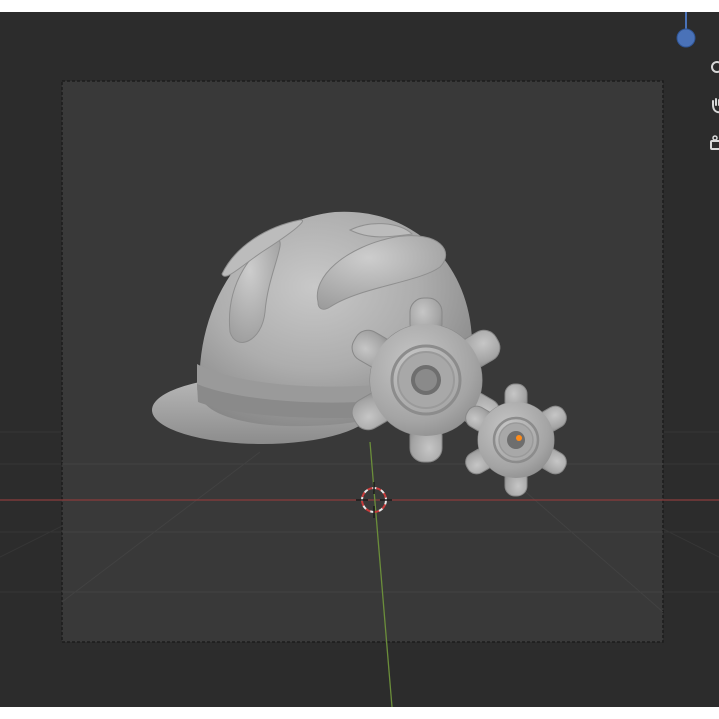 The width and height of the screenshot is (719, 719). What do you see at coordinates (686, 38) in the screenshot?
I see `gizmo-z-axis-handle` at bounding box center [686, 38].